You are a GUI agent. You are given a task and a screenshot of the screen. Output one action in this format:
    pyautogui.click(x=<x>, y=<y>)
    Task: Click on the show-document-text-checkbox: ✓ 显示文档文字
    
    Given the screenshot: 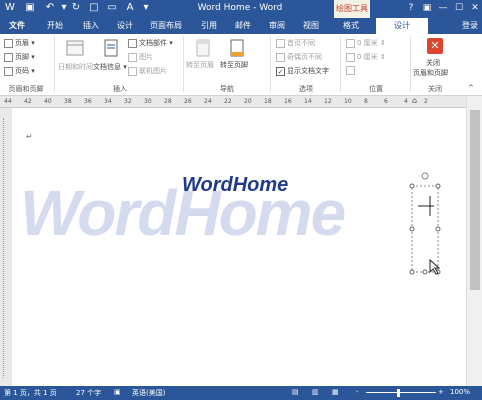 What is the action you would take?
    pyautogui.click(x=302, y=71)
    